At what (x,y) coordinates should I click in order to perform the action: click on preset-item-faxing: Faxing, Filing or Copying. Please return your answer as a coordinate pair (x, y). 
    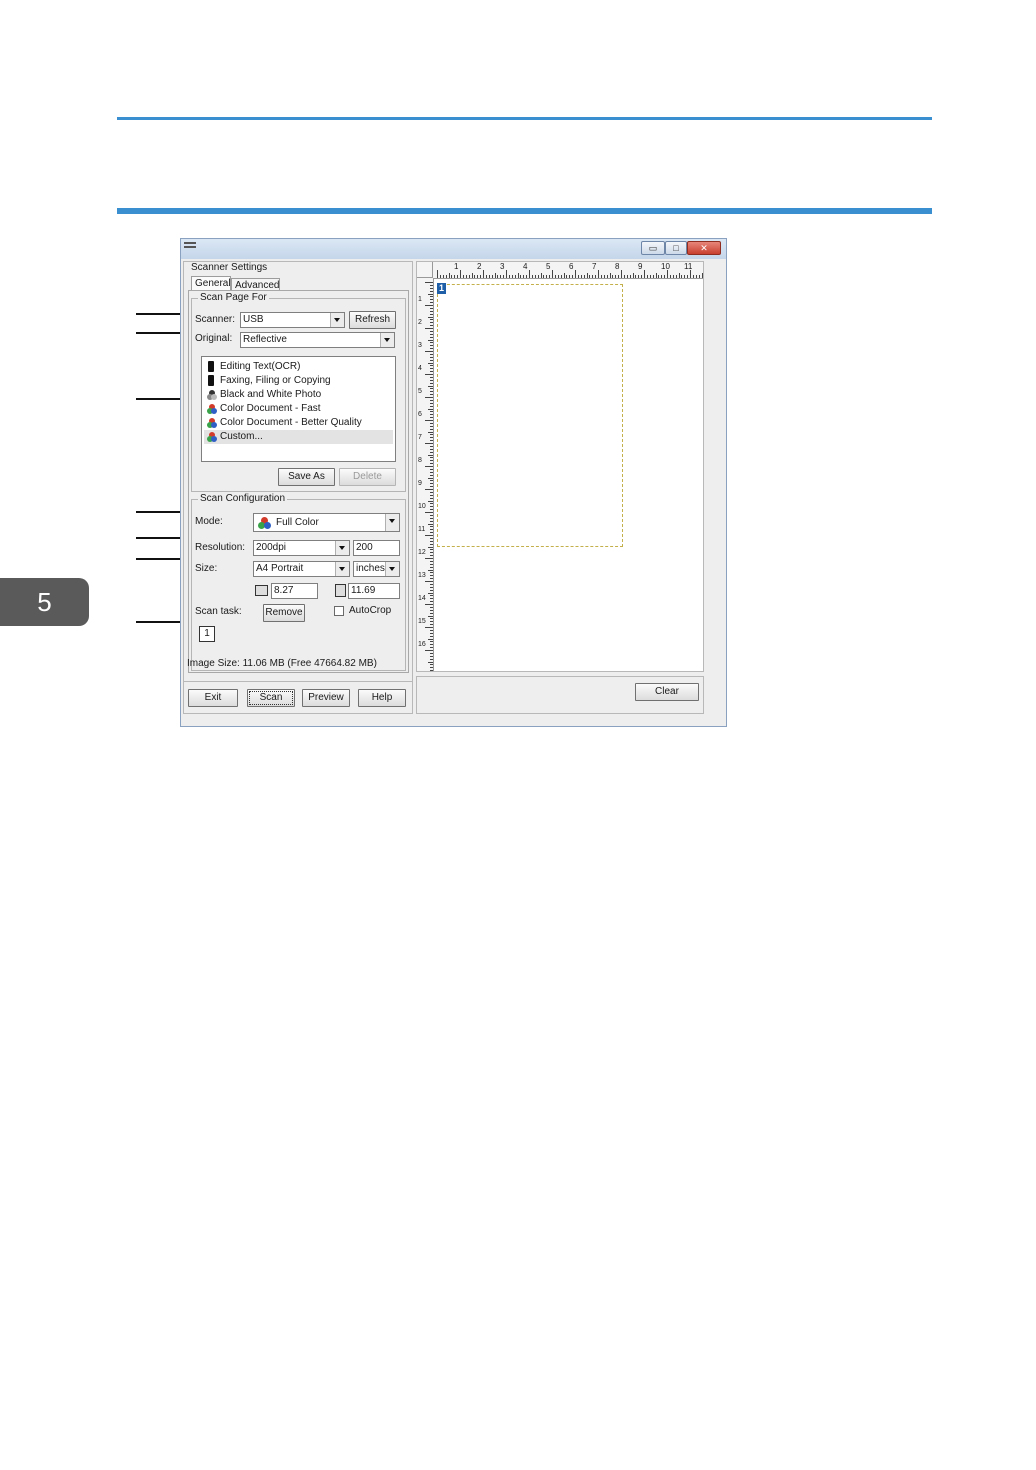
    Looking at the image, I should click on (298, 381).